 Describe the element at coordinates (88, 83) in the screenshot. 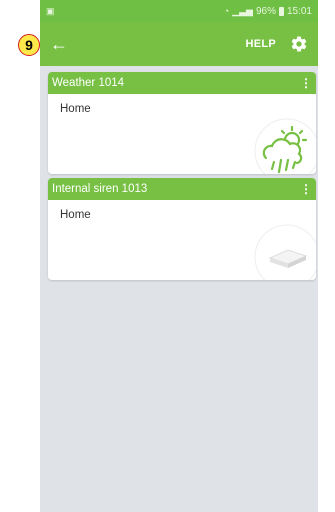

I see `device-title: Weather 1014` at that location.